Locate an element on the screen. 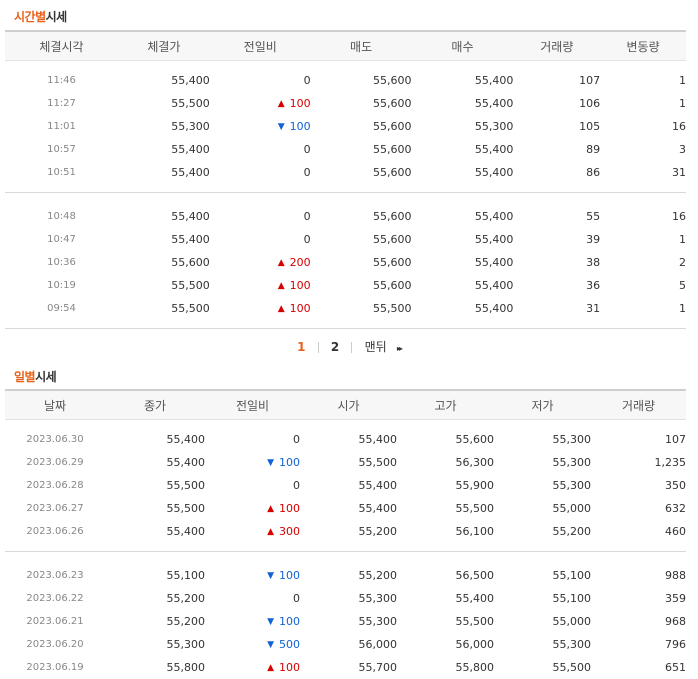  next-double-chevron-icon: ▸▸ is located at coordinates (400, 348).